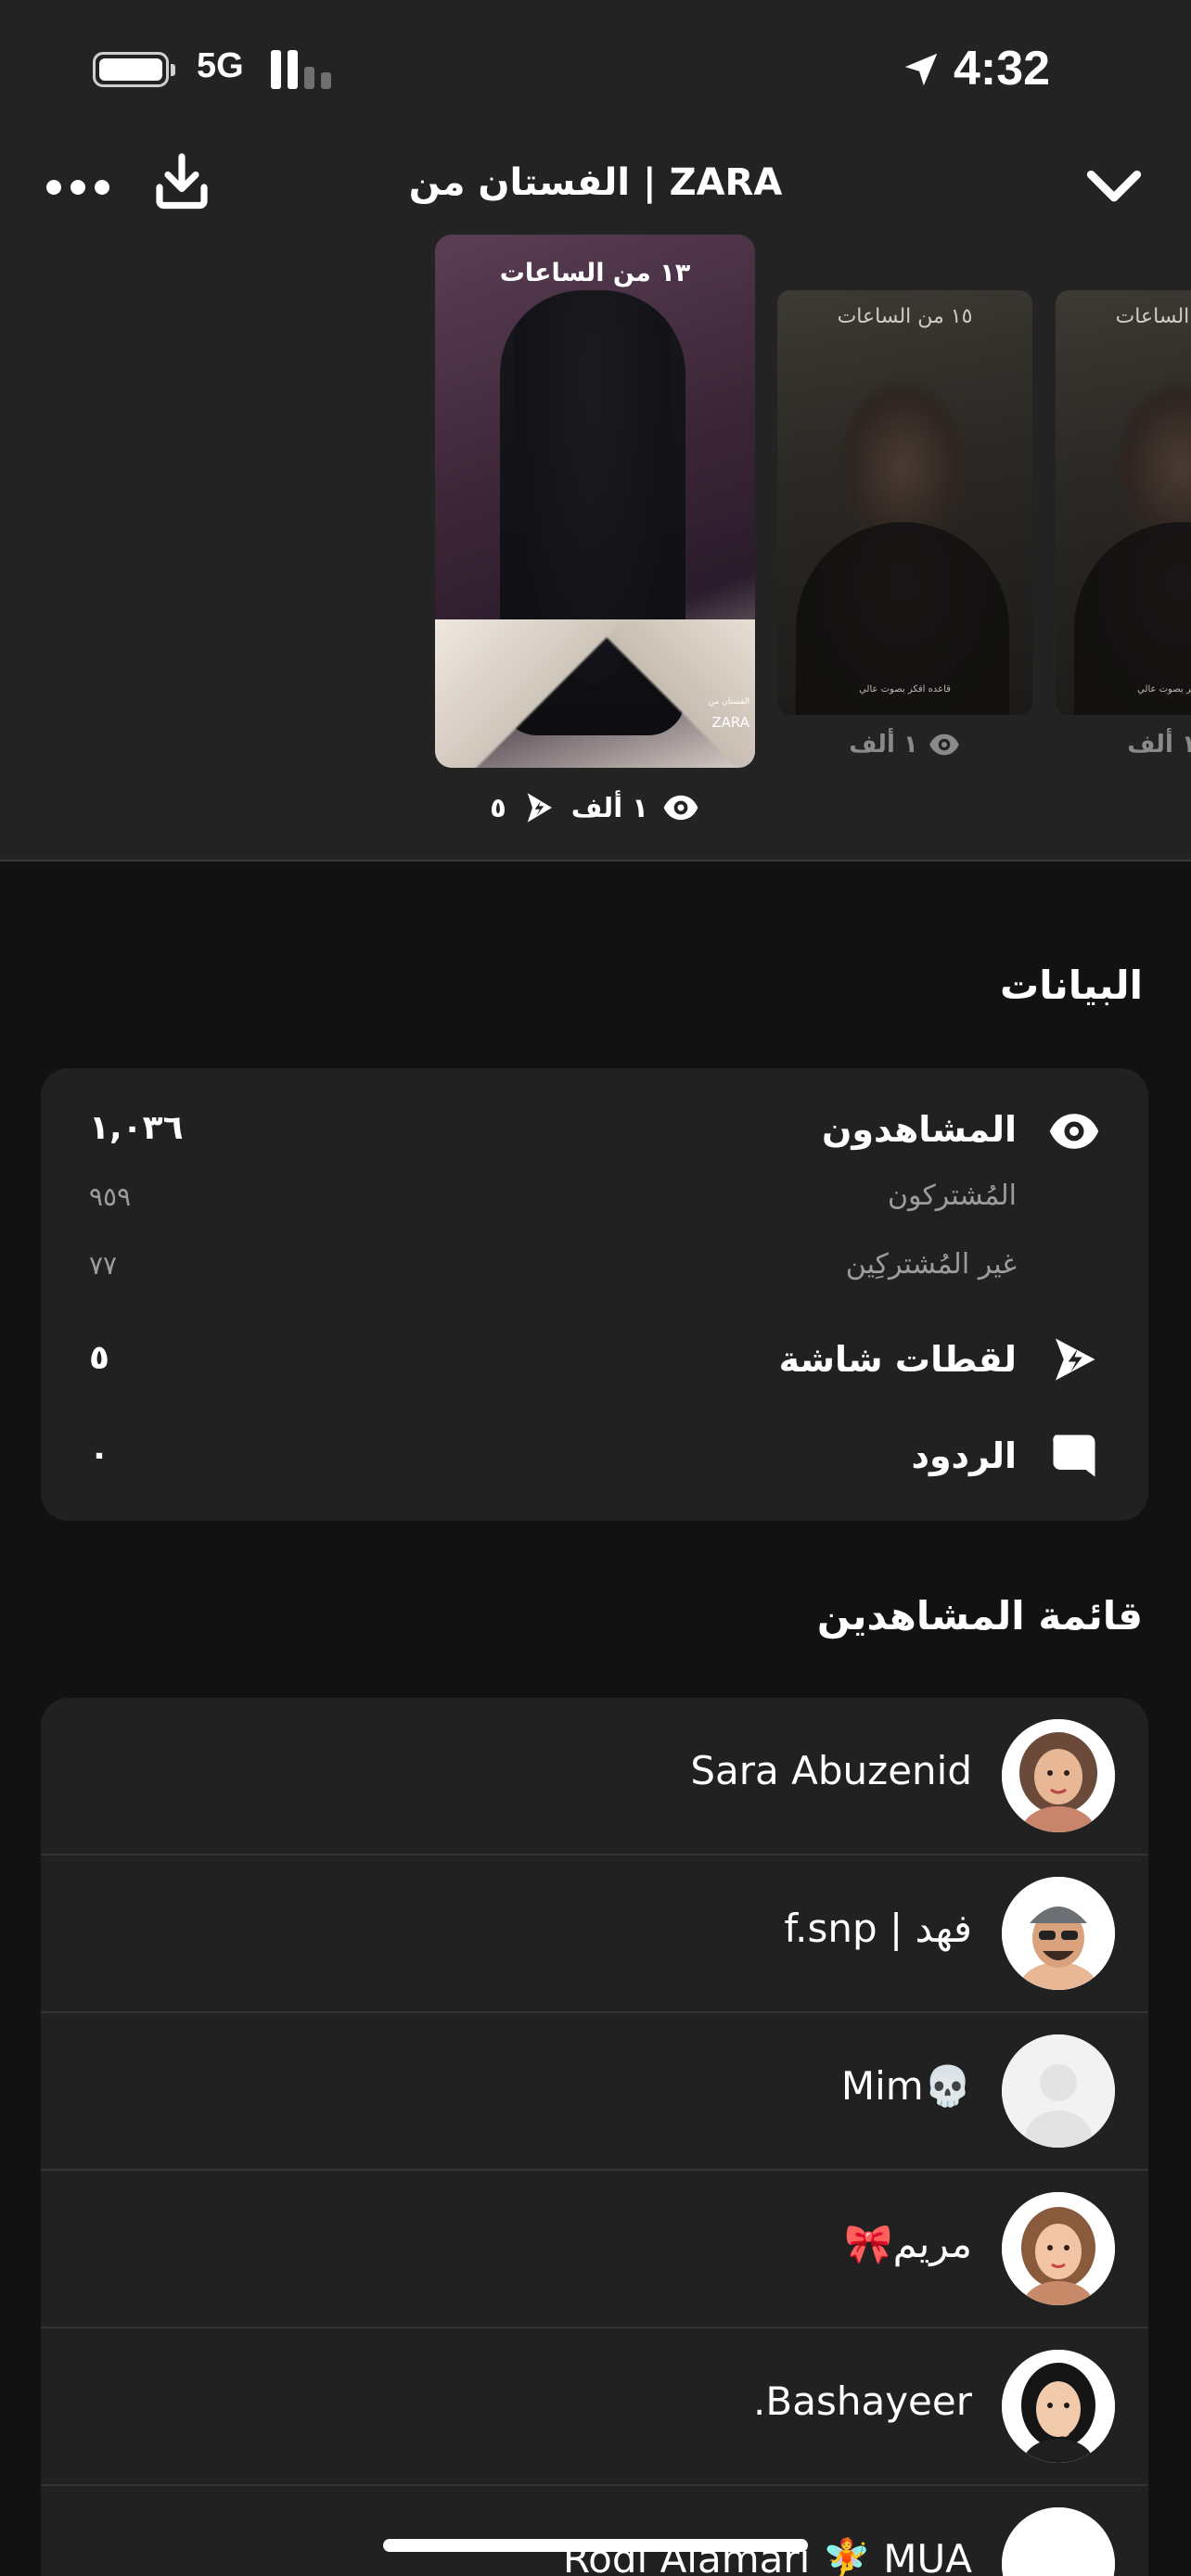  What do you see at coordinates (1114, 187) in the screenshot?
I see `chevron-down-icon` at bounding box center [1114, 187].